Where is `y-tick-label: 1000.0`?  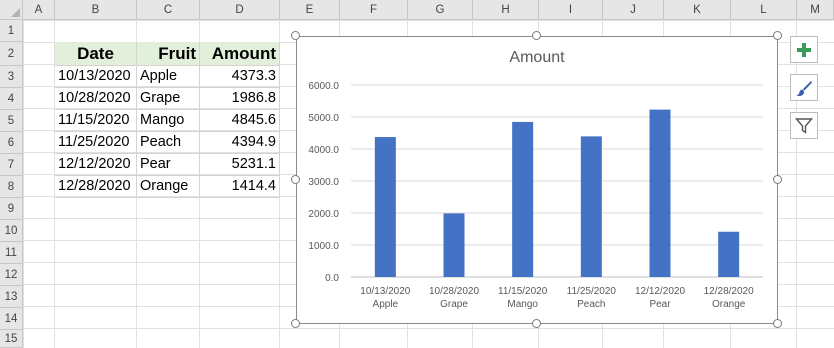 y-tick-label: 1000.0 is located at coordinates (323, 246).